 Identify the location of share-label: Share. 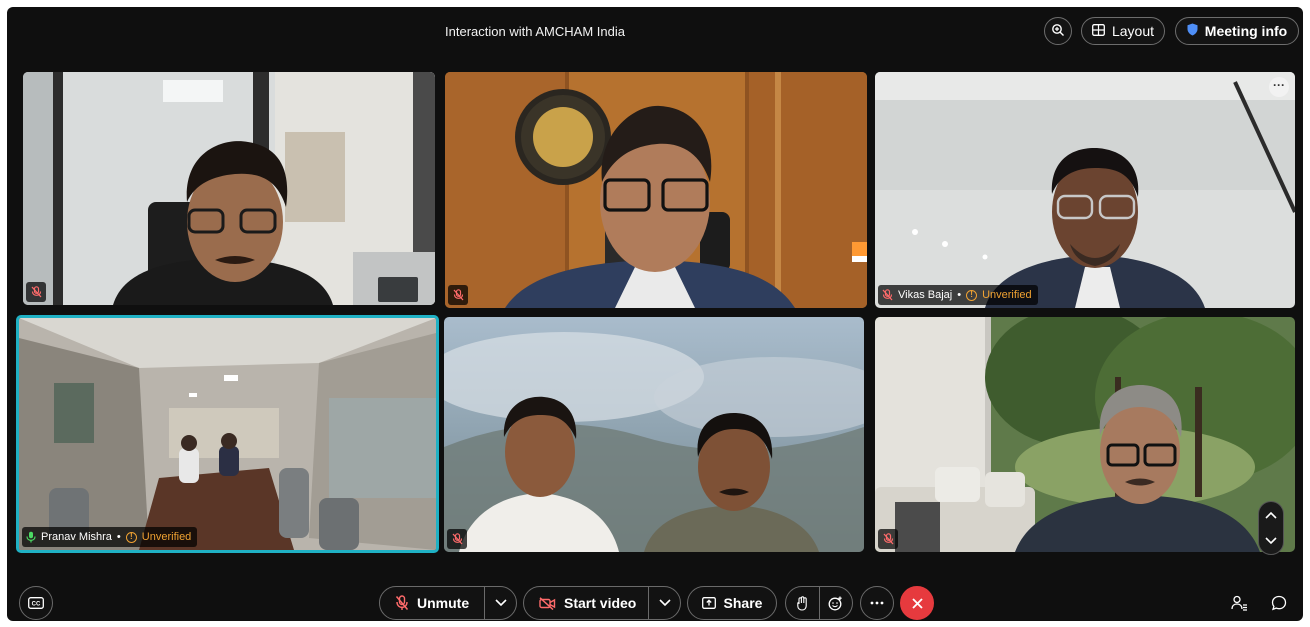
(743, 603).